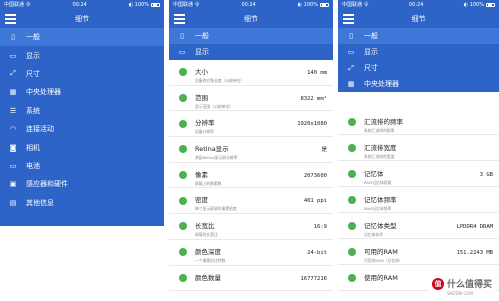 The image size is (499, 301). I want to click on row-label: 长宽比, so click(205, 226).